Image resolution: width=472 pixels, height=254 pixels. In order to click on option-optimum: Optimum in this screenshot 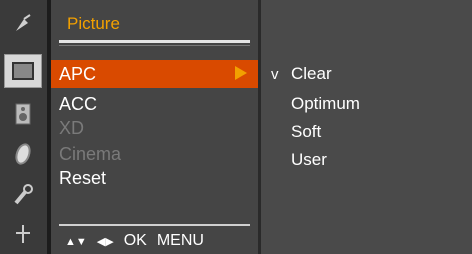, I will do `click(325, 104)`.